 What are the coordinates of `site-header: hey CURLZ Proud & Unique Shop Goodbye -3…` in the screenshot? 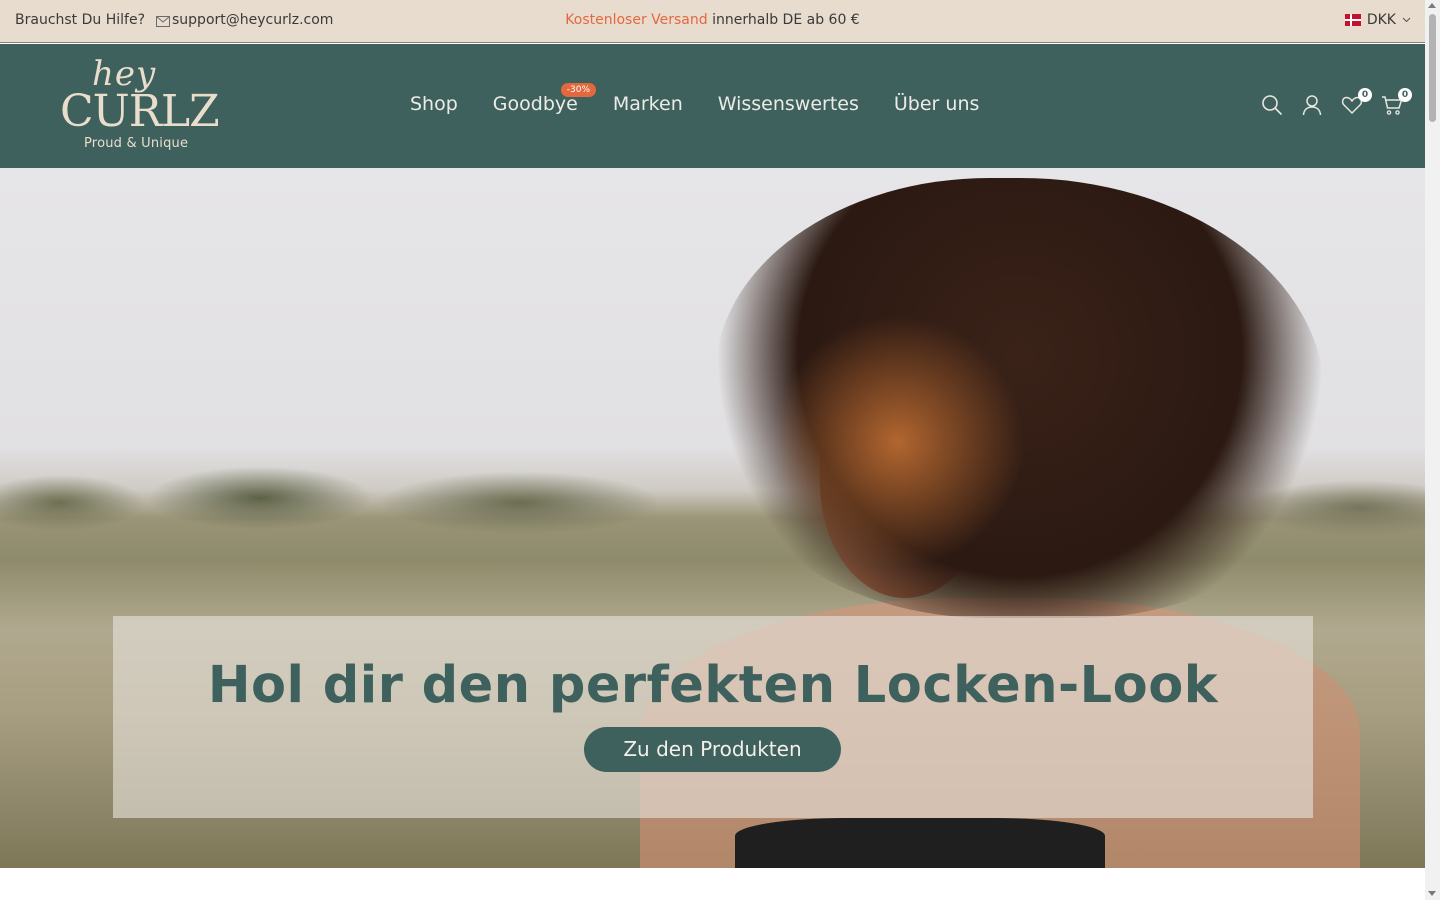 It's located at (712, 106).